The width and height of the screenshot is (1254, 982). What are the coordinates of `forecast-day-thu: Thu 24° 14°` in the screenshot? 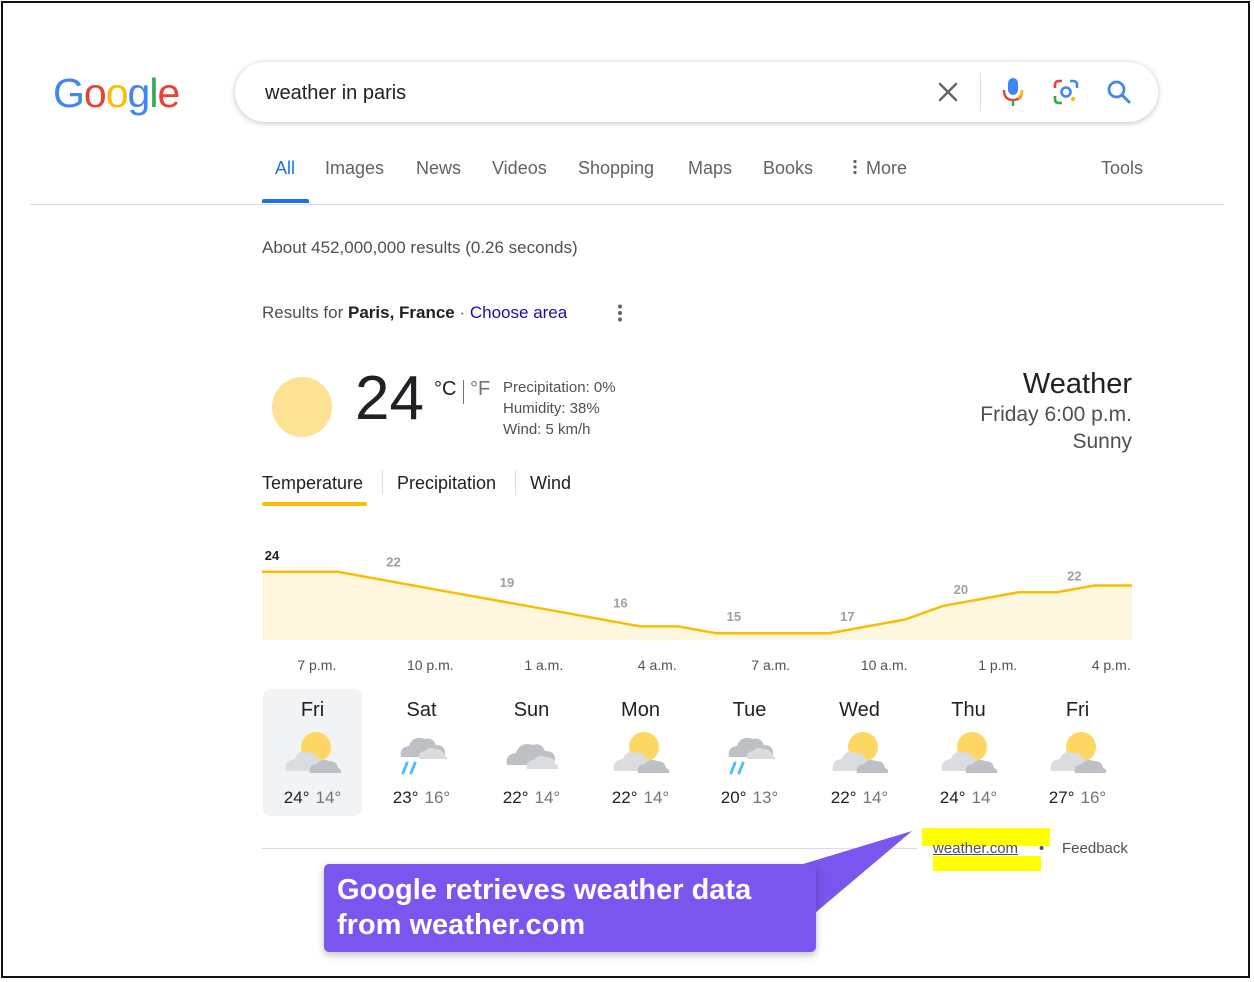 It's located at (968, 752).